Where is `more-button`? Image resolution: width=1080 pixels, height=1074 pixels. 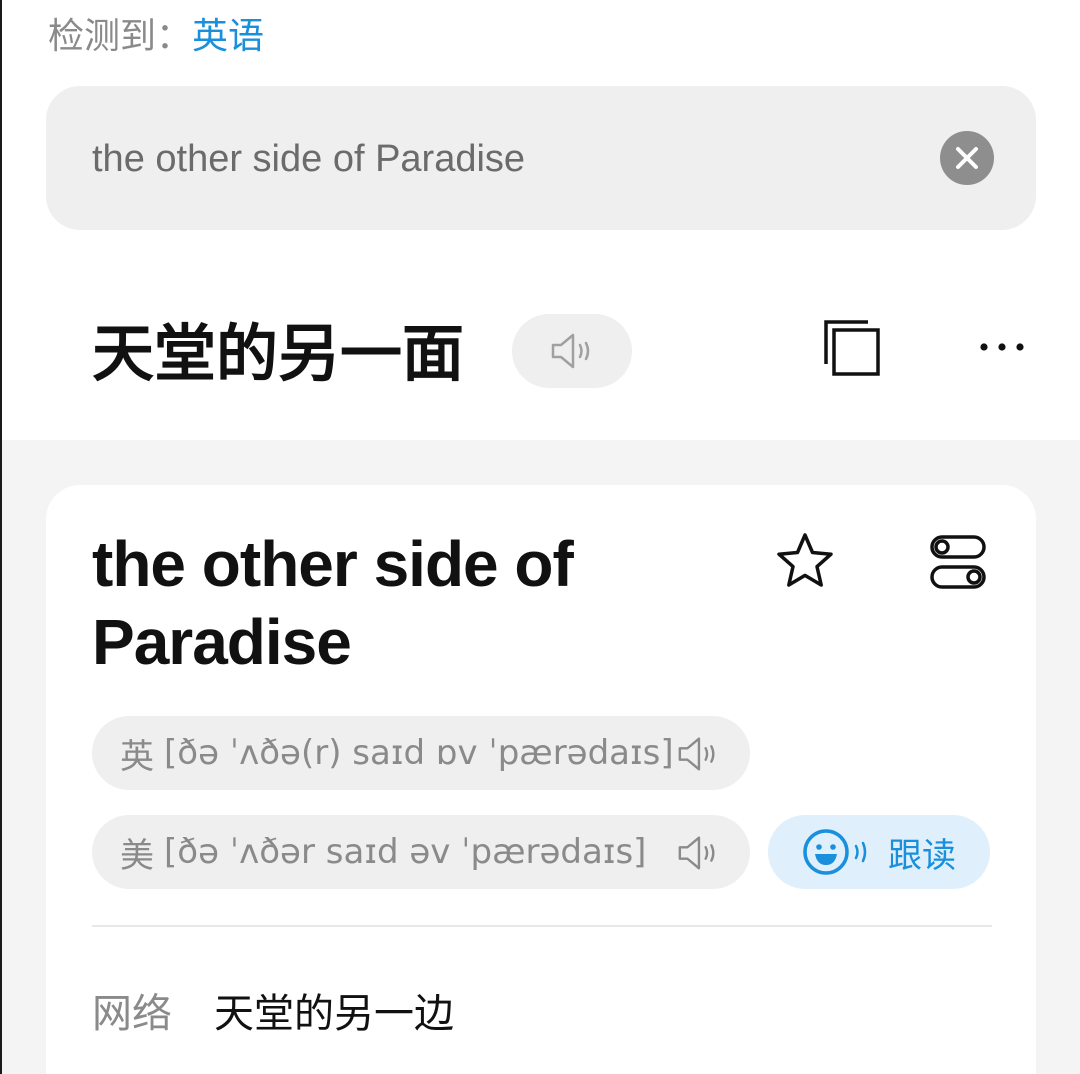 more-button is located at coordinates (1002, 346).